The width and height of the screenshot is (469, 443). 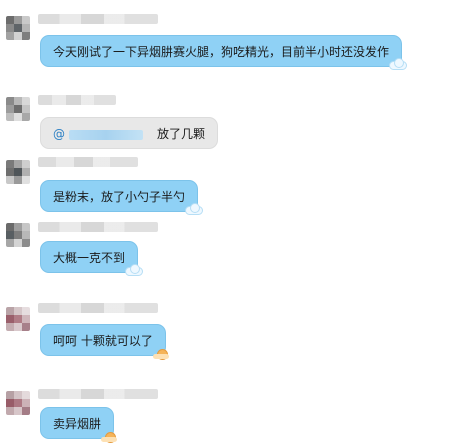 I want to click on message-text: 是粉末，放了小勺子半勺, so click(x=119, y=197).